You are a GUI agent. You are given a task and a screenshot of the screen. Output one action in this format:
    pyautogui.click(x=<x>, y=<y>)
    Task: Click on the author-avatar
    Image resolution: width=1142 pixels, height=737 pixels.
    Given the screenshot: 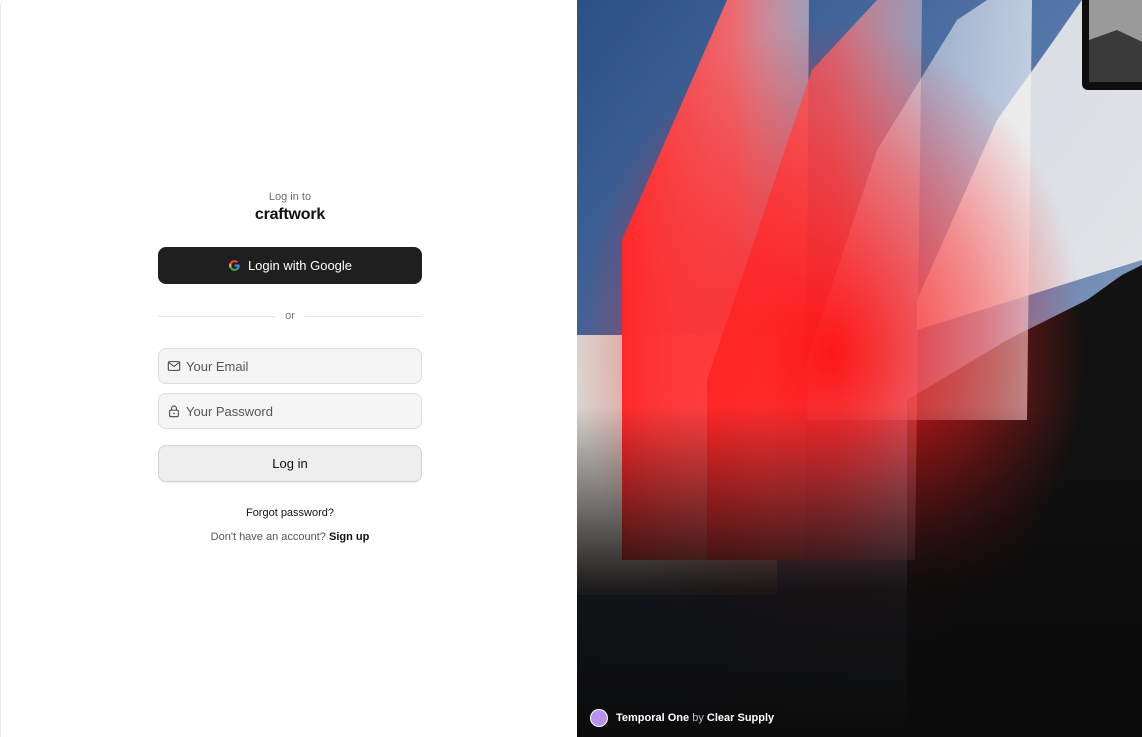 What is the action you would take?
    pyautogui.click(x=599, y=718)
    